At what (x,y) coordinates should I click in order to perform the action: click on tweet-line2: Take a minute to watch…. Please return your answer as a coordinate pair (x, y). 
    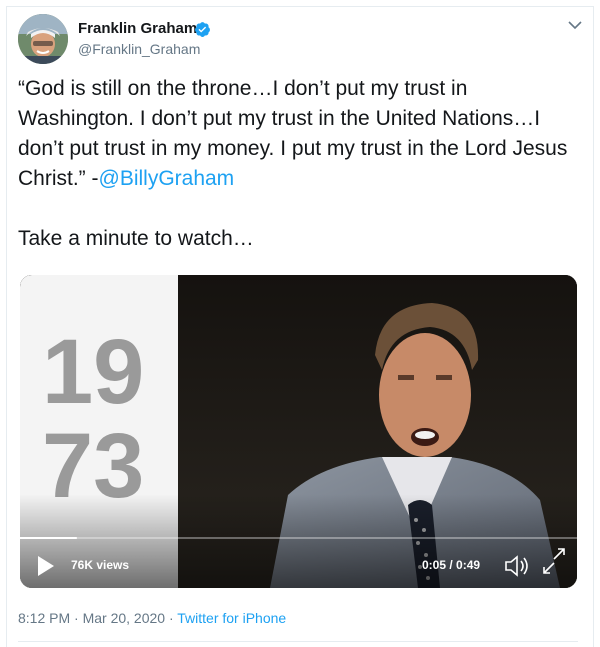
    Looking at the image, I should click on (136, 238).